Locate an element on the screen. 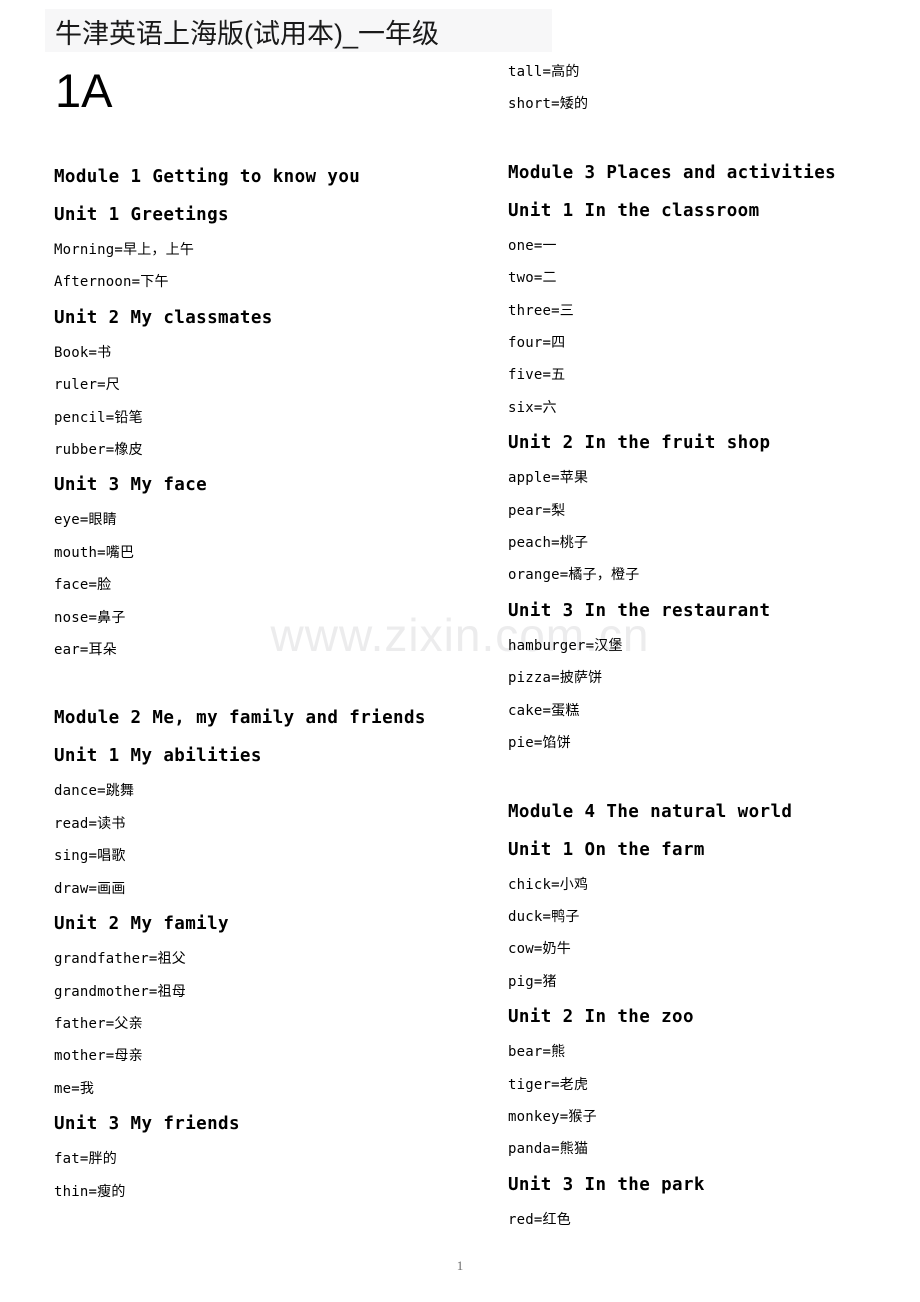 The image size is (920, 1302). vocabulary-term-cn: 耳朵 is located at coordinates (102, 650).